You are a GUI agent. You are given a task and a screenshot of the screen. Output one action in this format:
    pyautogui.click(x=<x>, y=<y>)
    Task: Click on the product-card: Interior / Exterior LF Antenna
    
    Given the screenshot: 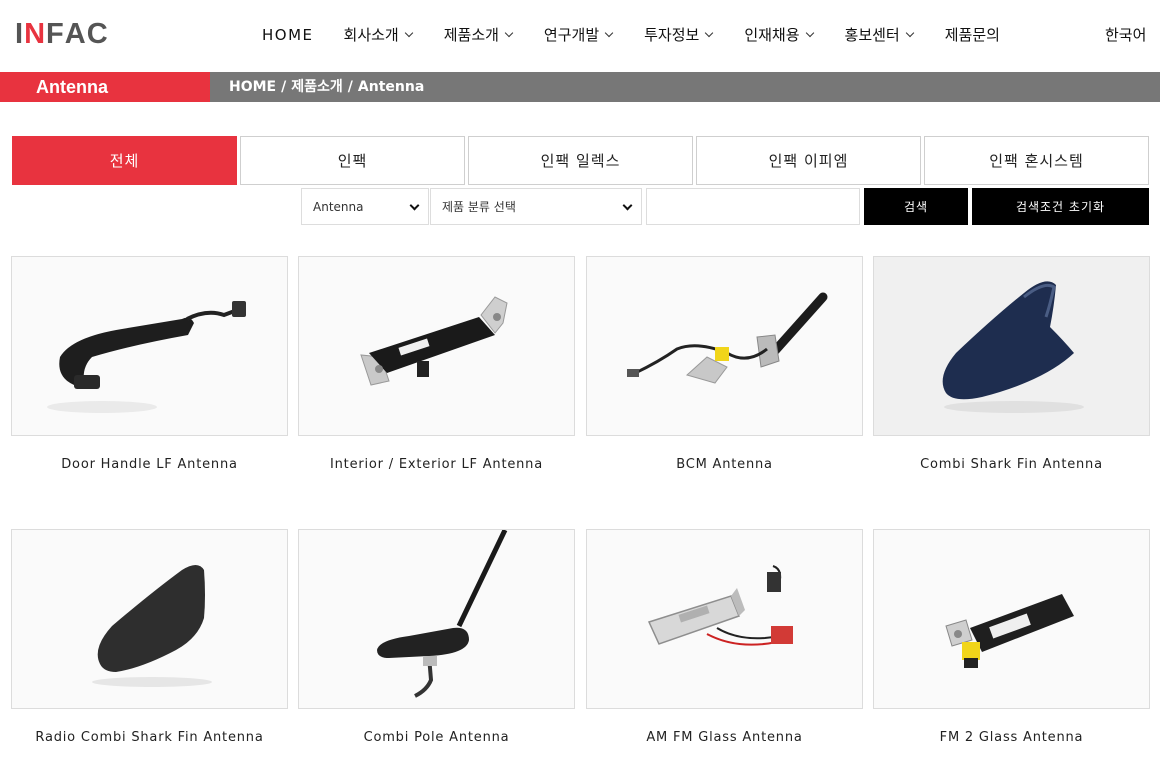 What is the action you would take?
    pyautogui.click(x=436, y=364)
    